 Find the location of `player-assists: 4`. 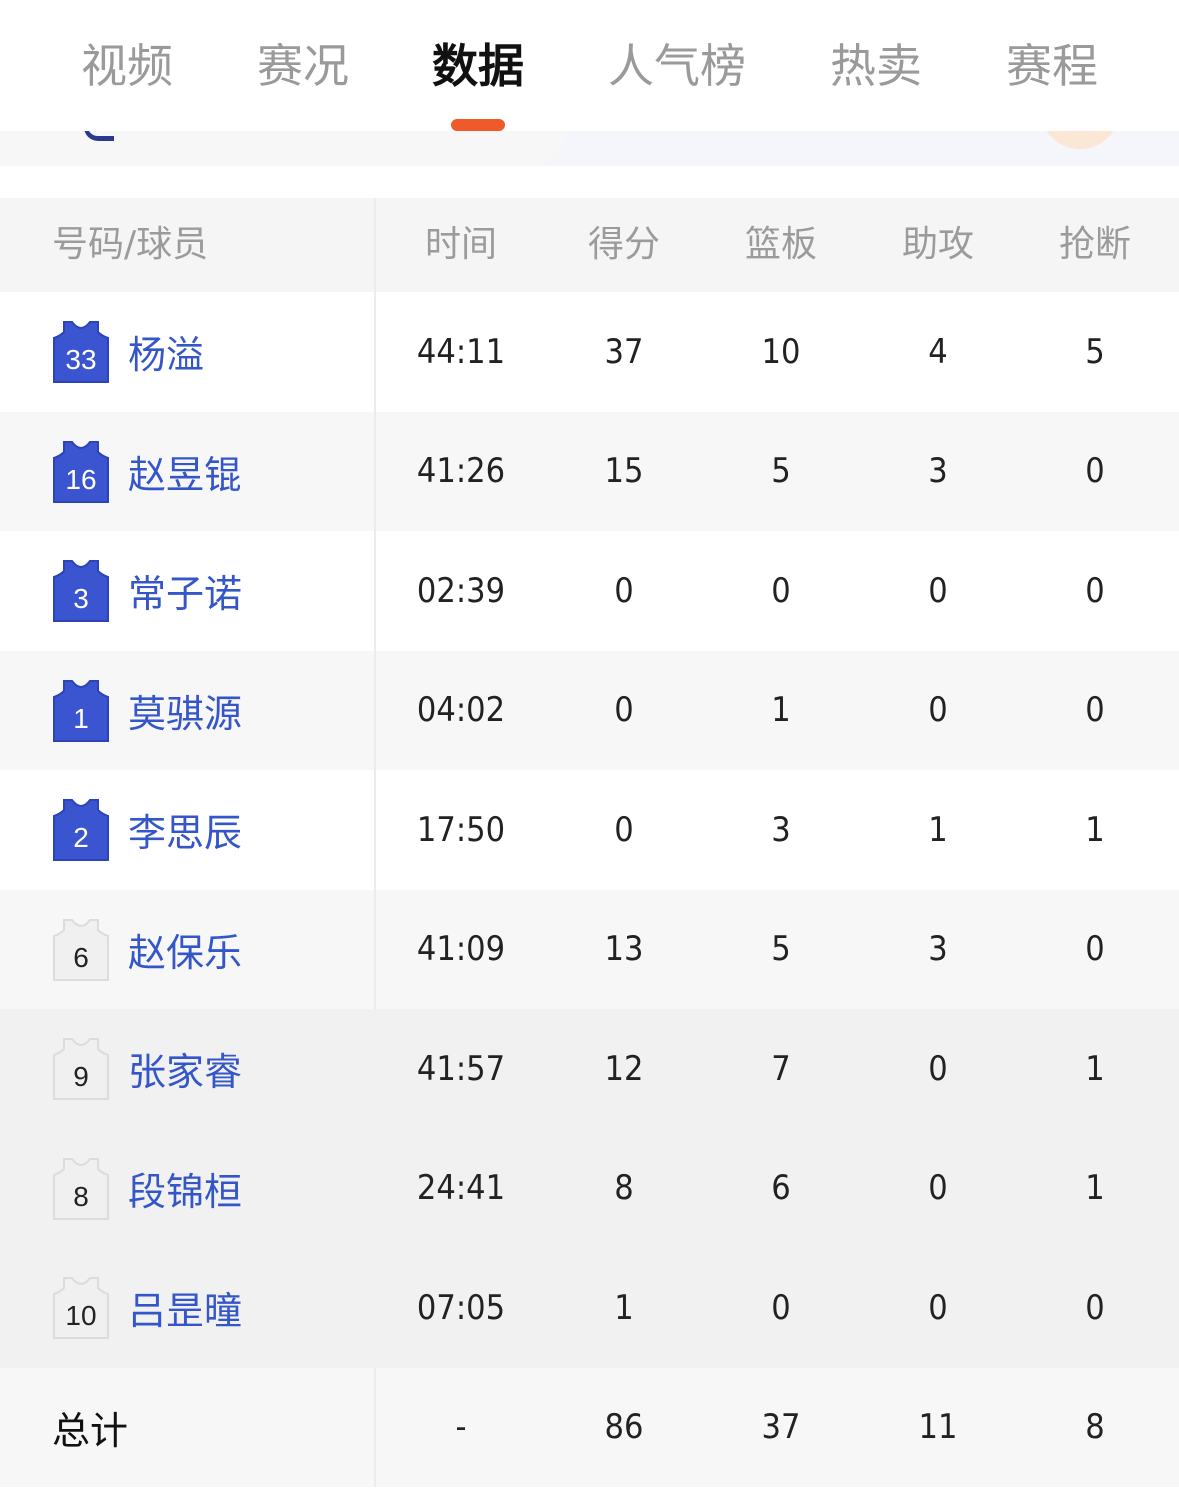

player-assists: 4 is located at coordinates (938, 351).